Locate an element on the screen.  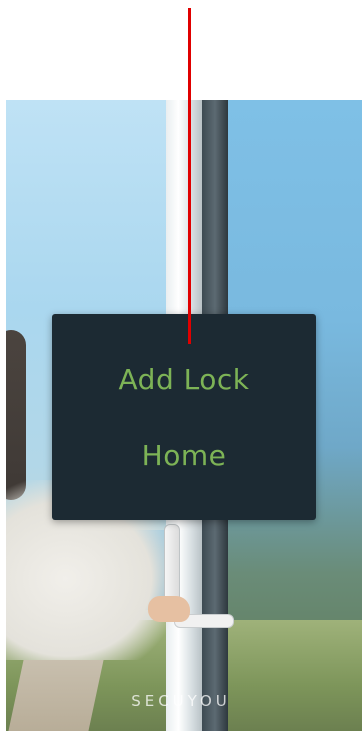
red-indicator-line is located at coordinates (189, 176).